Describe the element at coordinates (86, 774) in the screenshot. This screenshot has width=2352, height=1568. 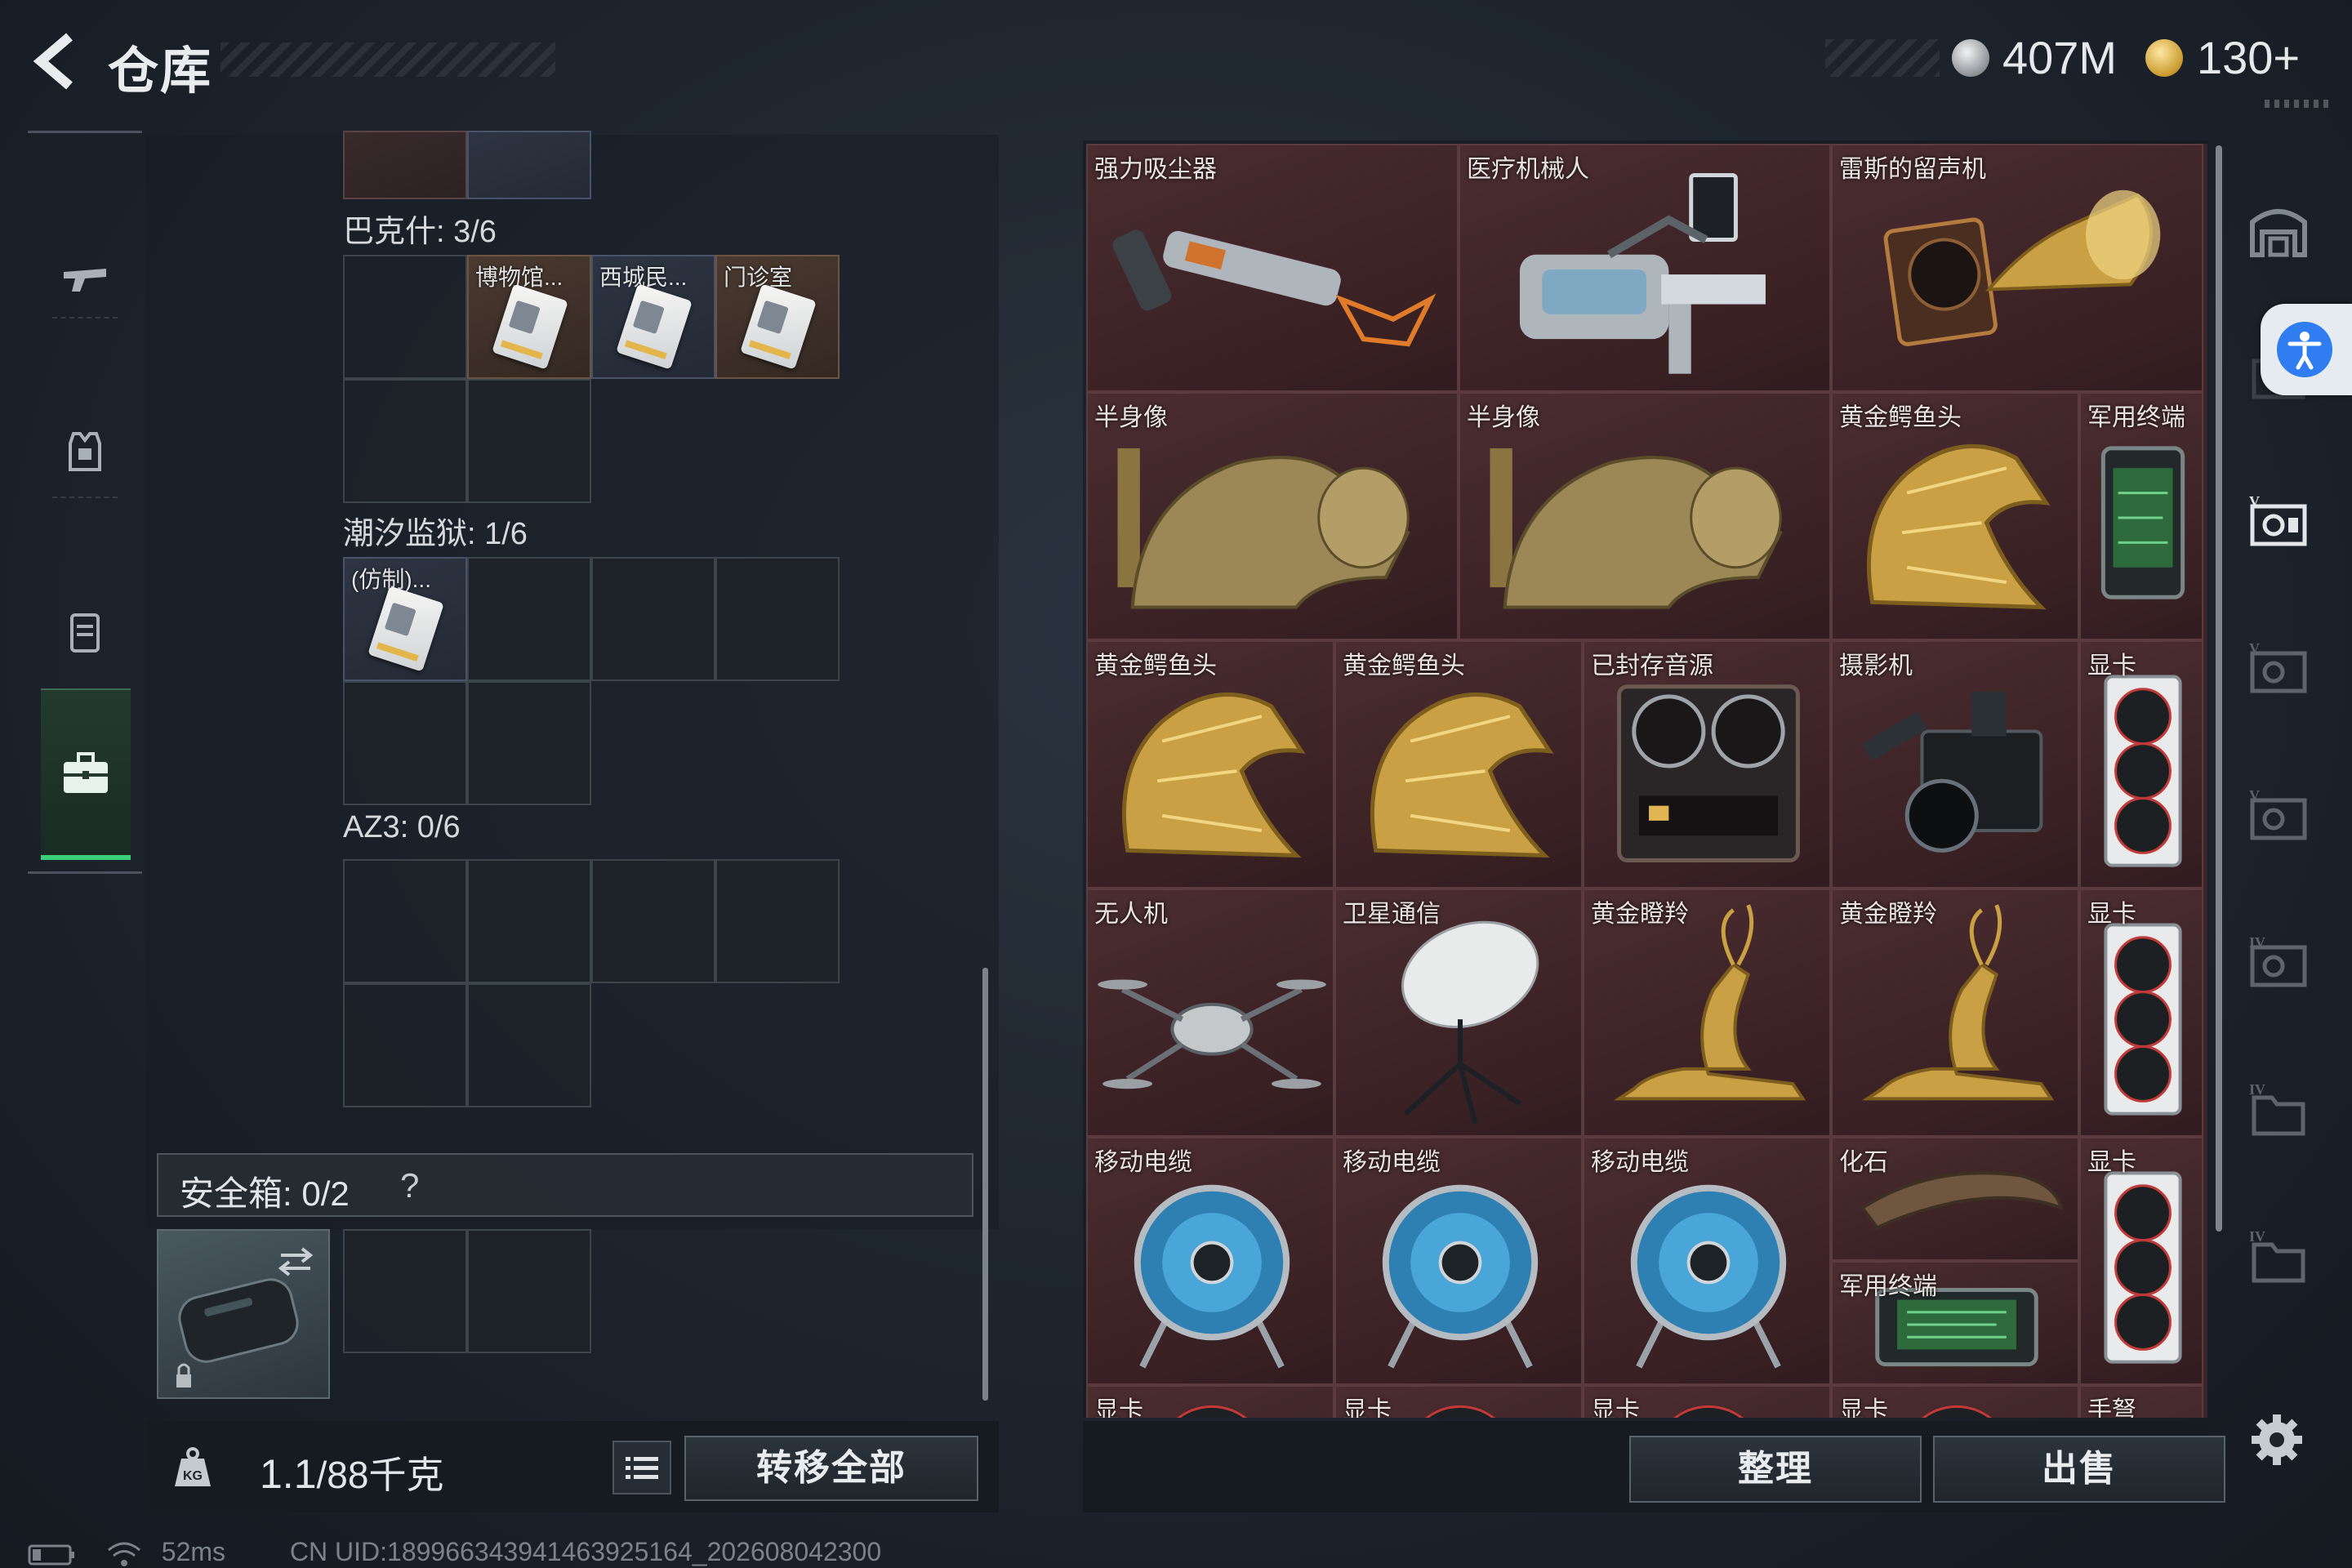
I see `nav-item-keys-active` at that location.